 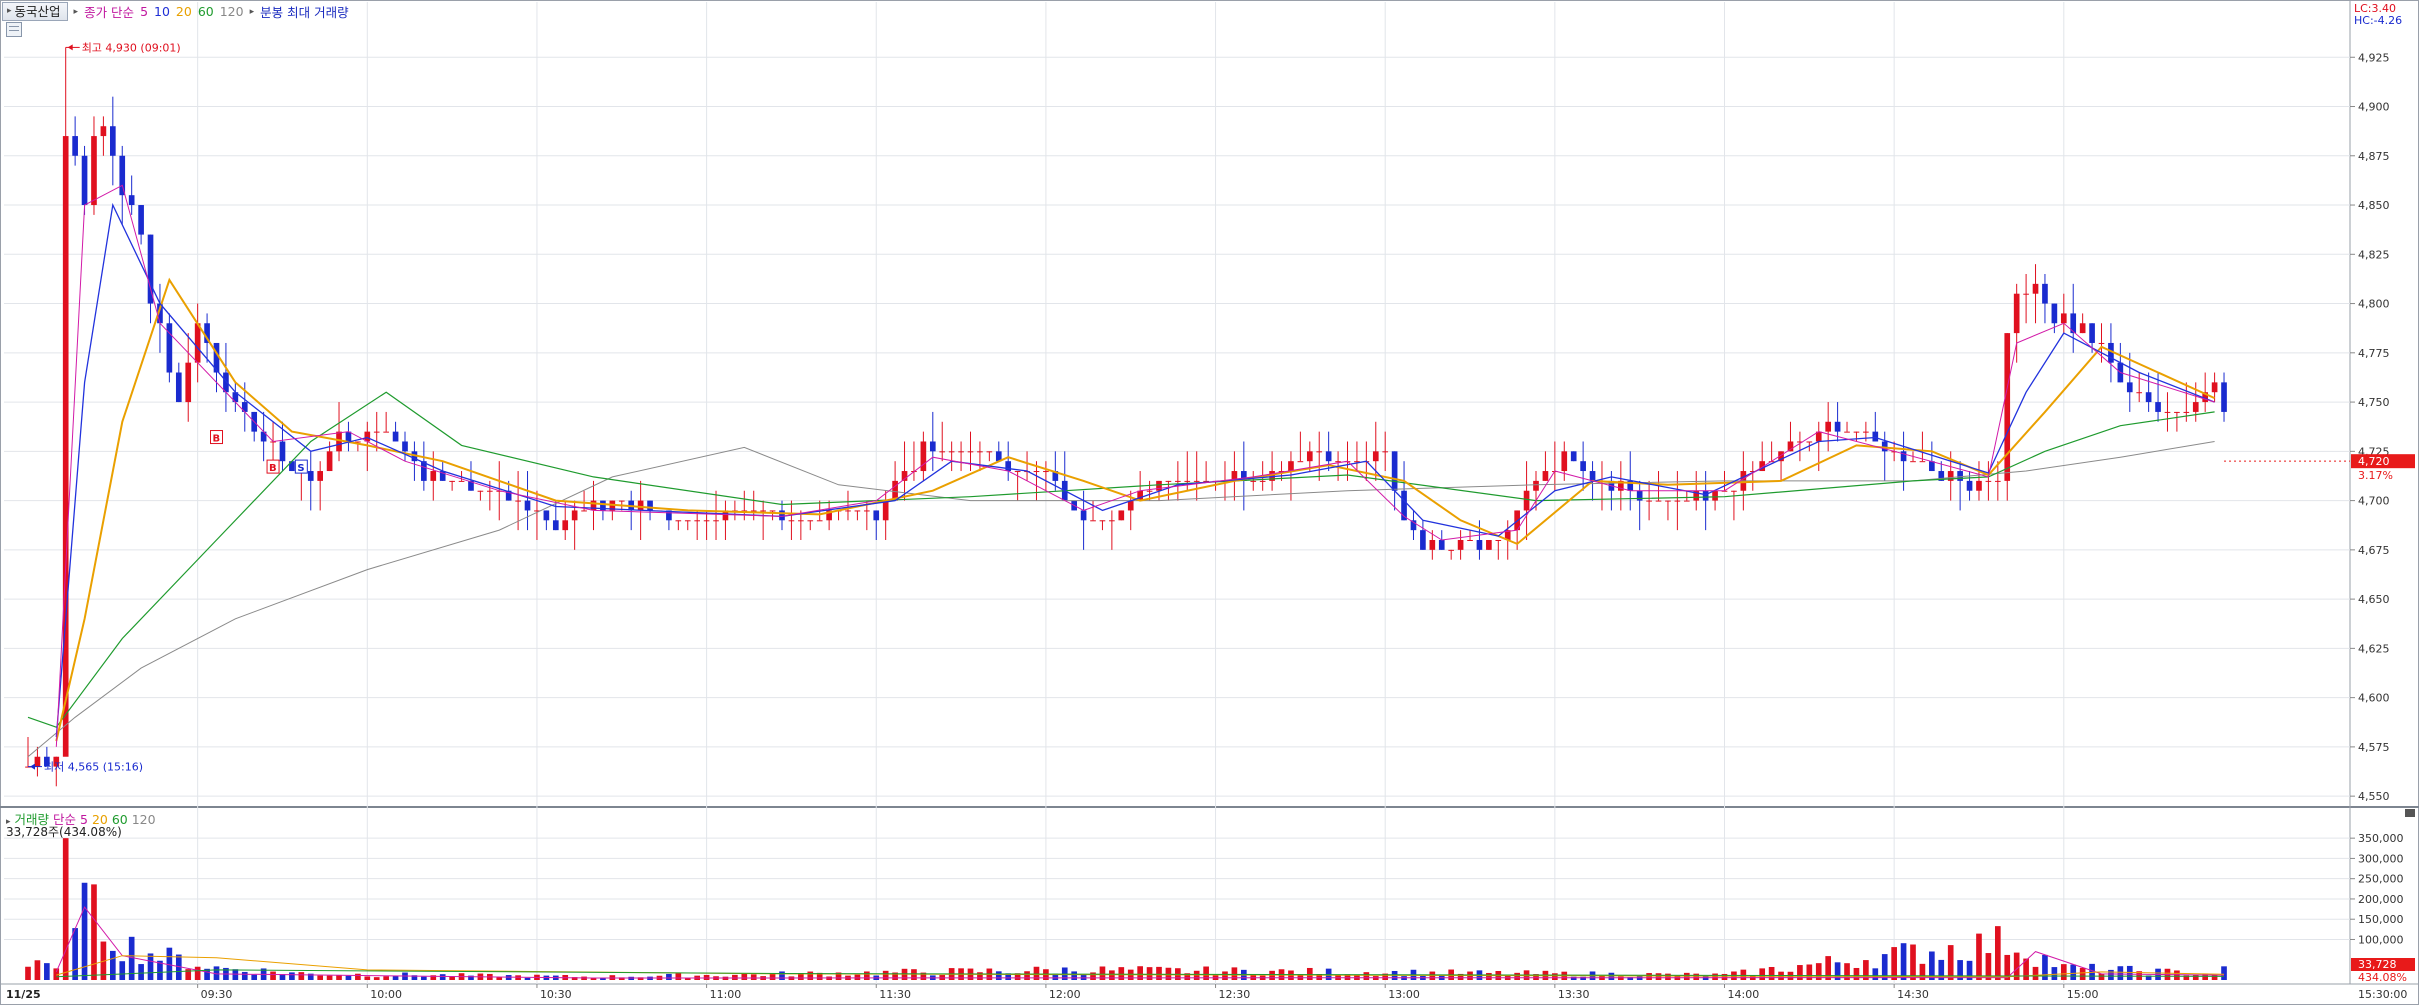 I want to click on low-annotation: 최저 4,565 (15:16), so click(x=93, y=767).